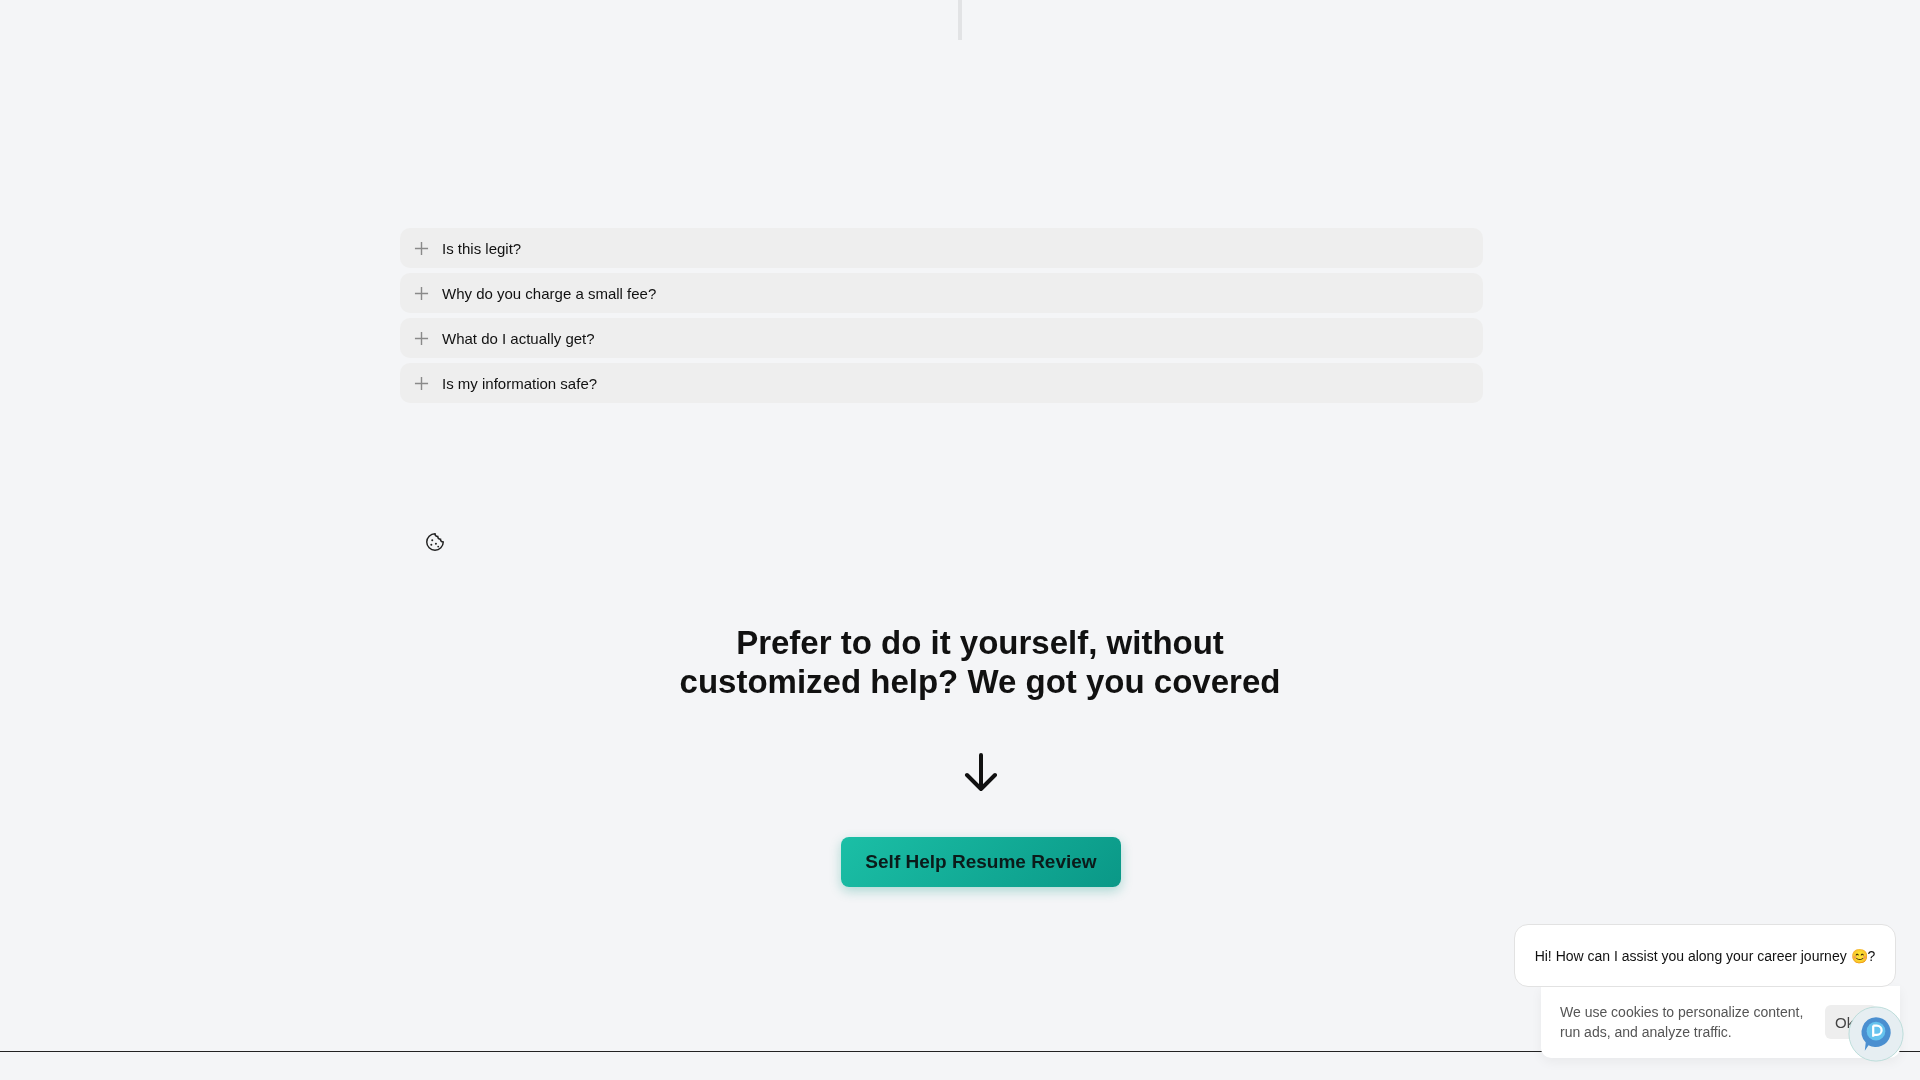 This screenshot has height=1080, width=1920. What do you see at coordinates (941, 293) in the screenshot?
I see `faq-item: Why do you charge a small fee?` at bounding box center [941, 293].